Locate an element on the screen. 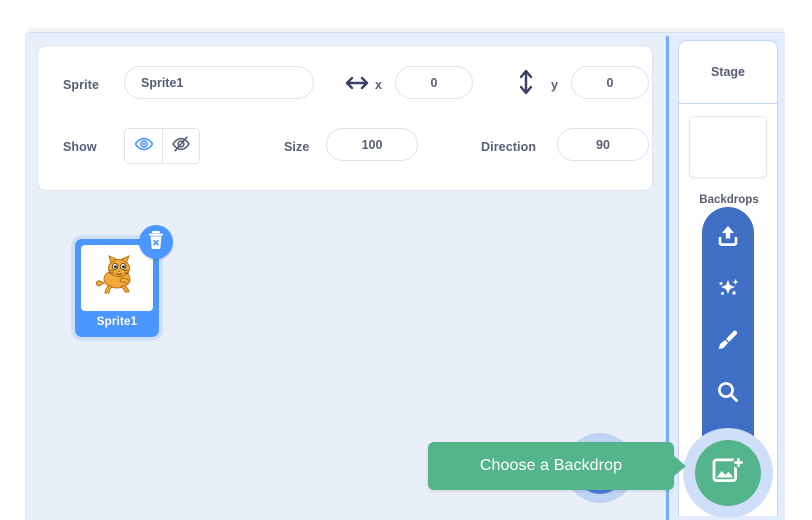 The height and width of the screenshot is (520, 812). eye-slash-icon is located at coordinates (181, 146).